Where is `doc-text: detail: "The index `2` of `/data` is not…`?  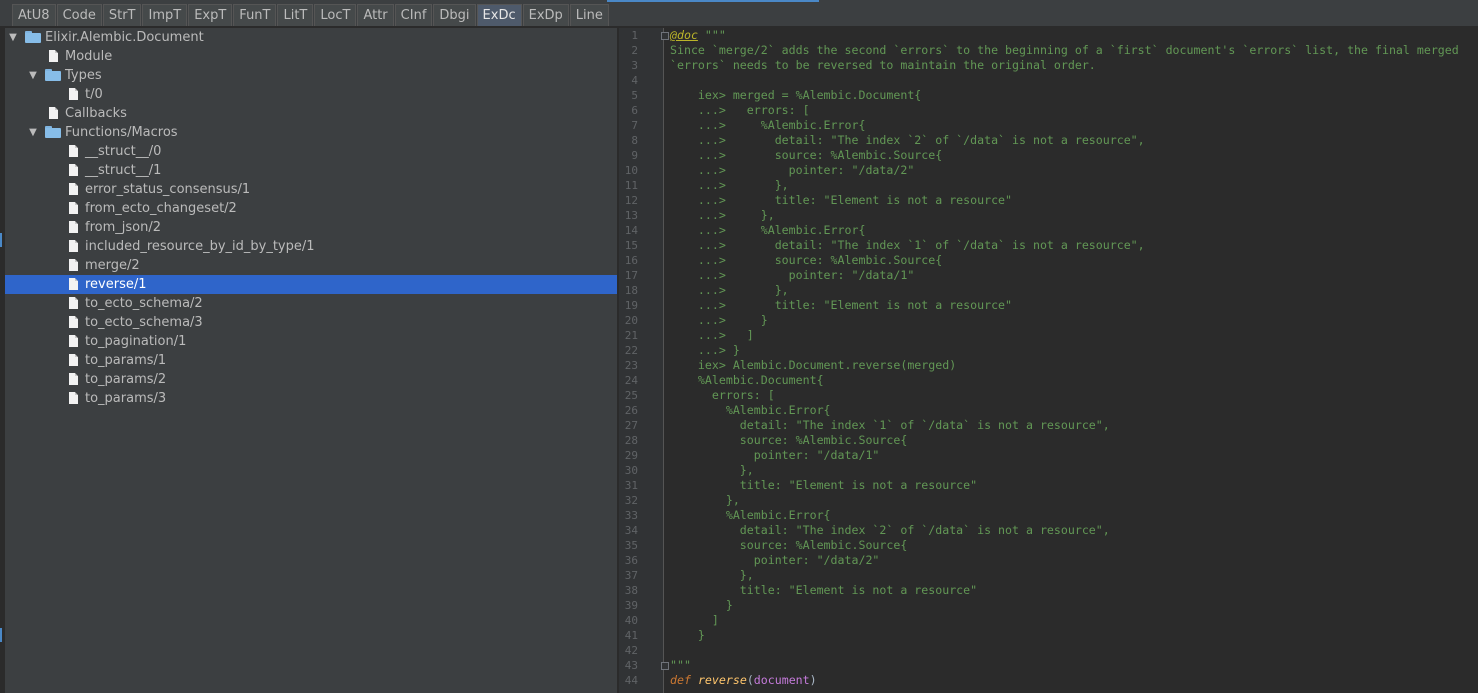
doc-text: detail: "The index `2` of `/data` is not… is located at coordinates (890, 530).